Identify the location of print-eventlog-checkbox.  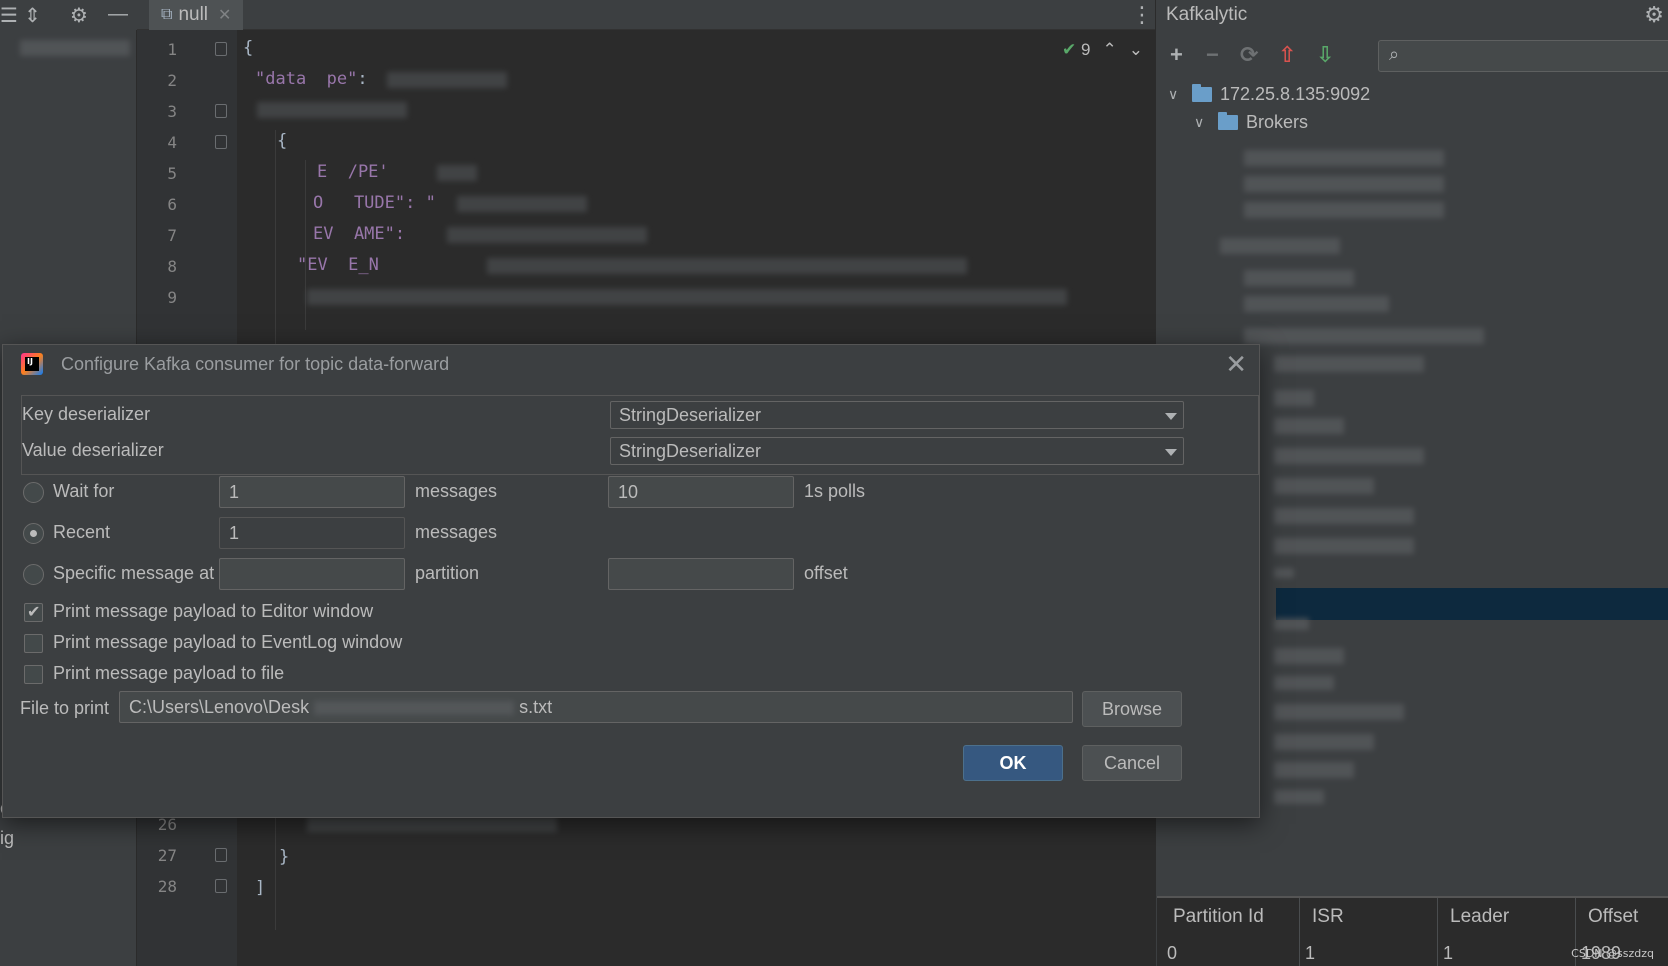
(33, 643).